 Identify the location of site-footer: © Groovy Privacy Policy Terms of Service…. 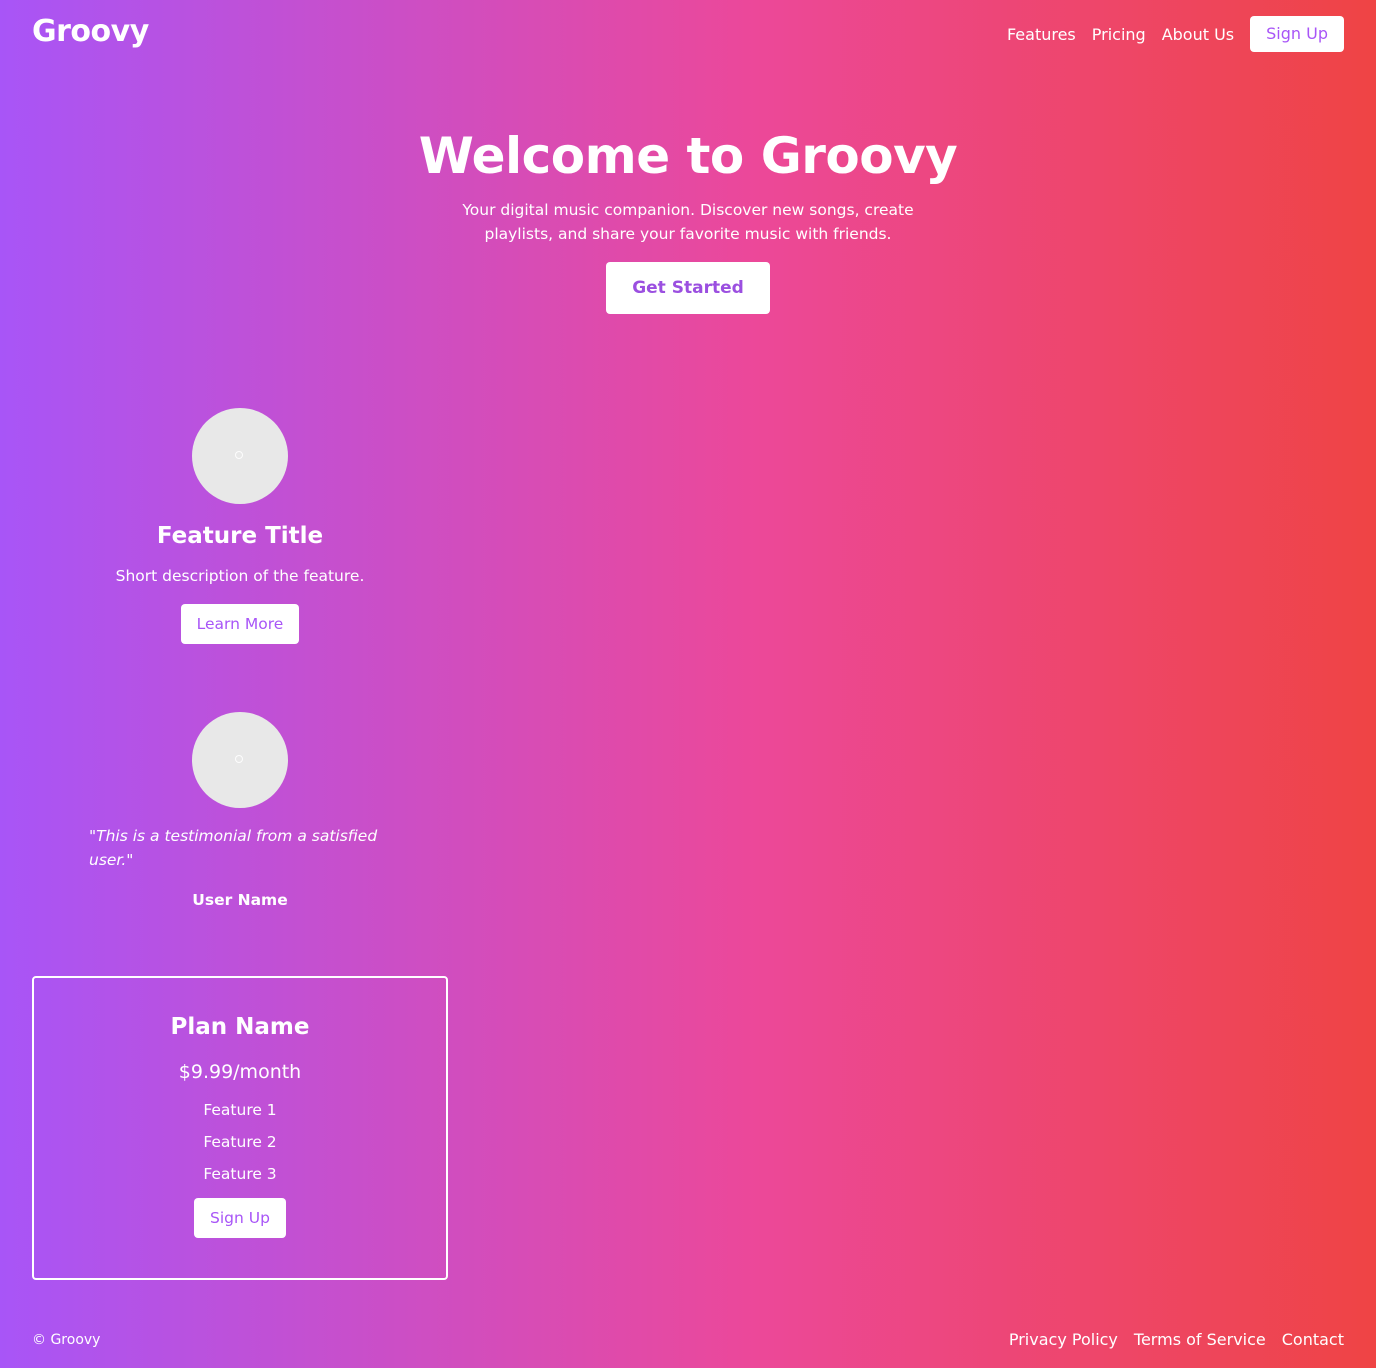
(688, 1340).